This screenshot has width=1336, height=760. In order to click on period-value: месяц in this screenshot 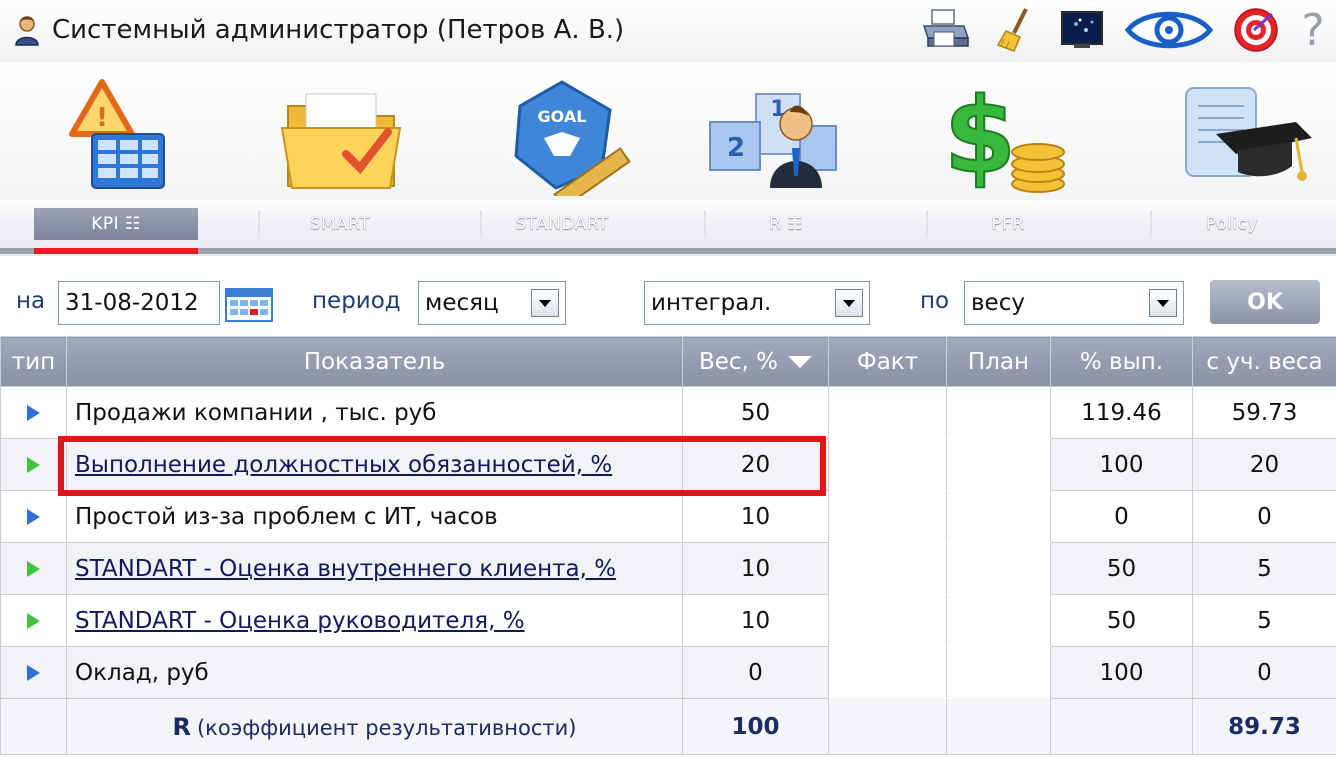, I will do `click(462, 303)`.